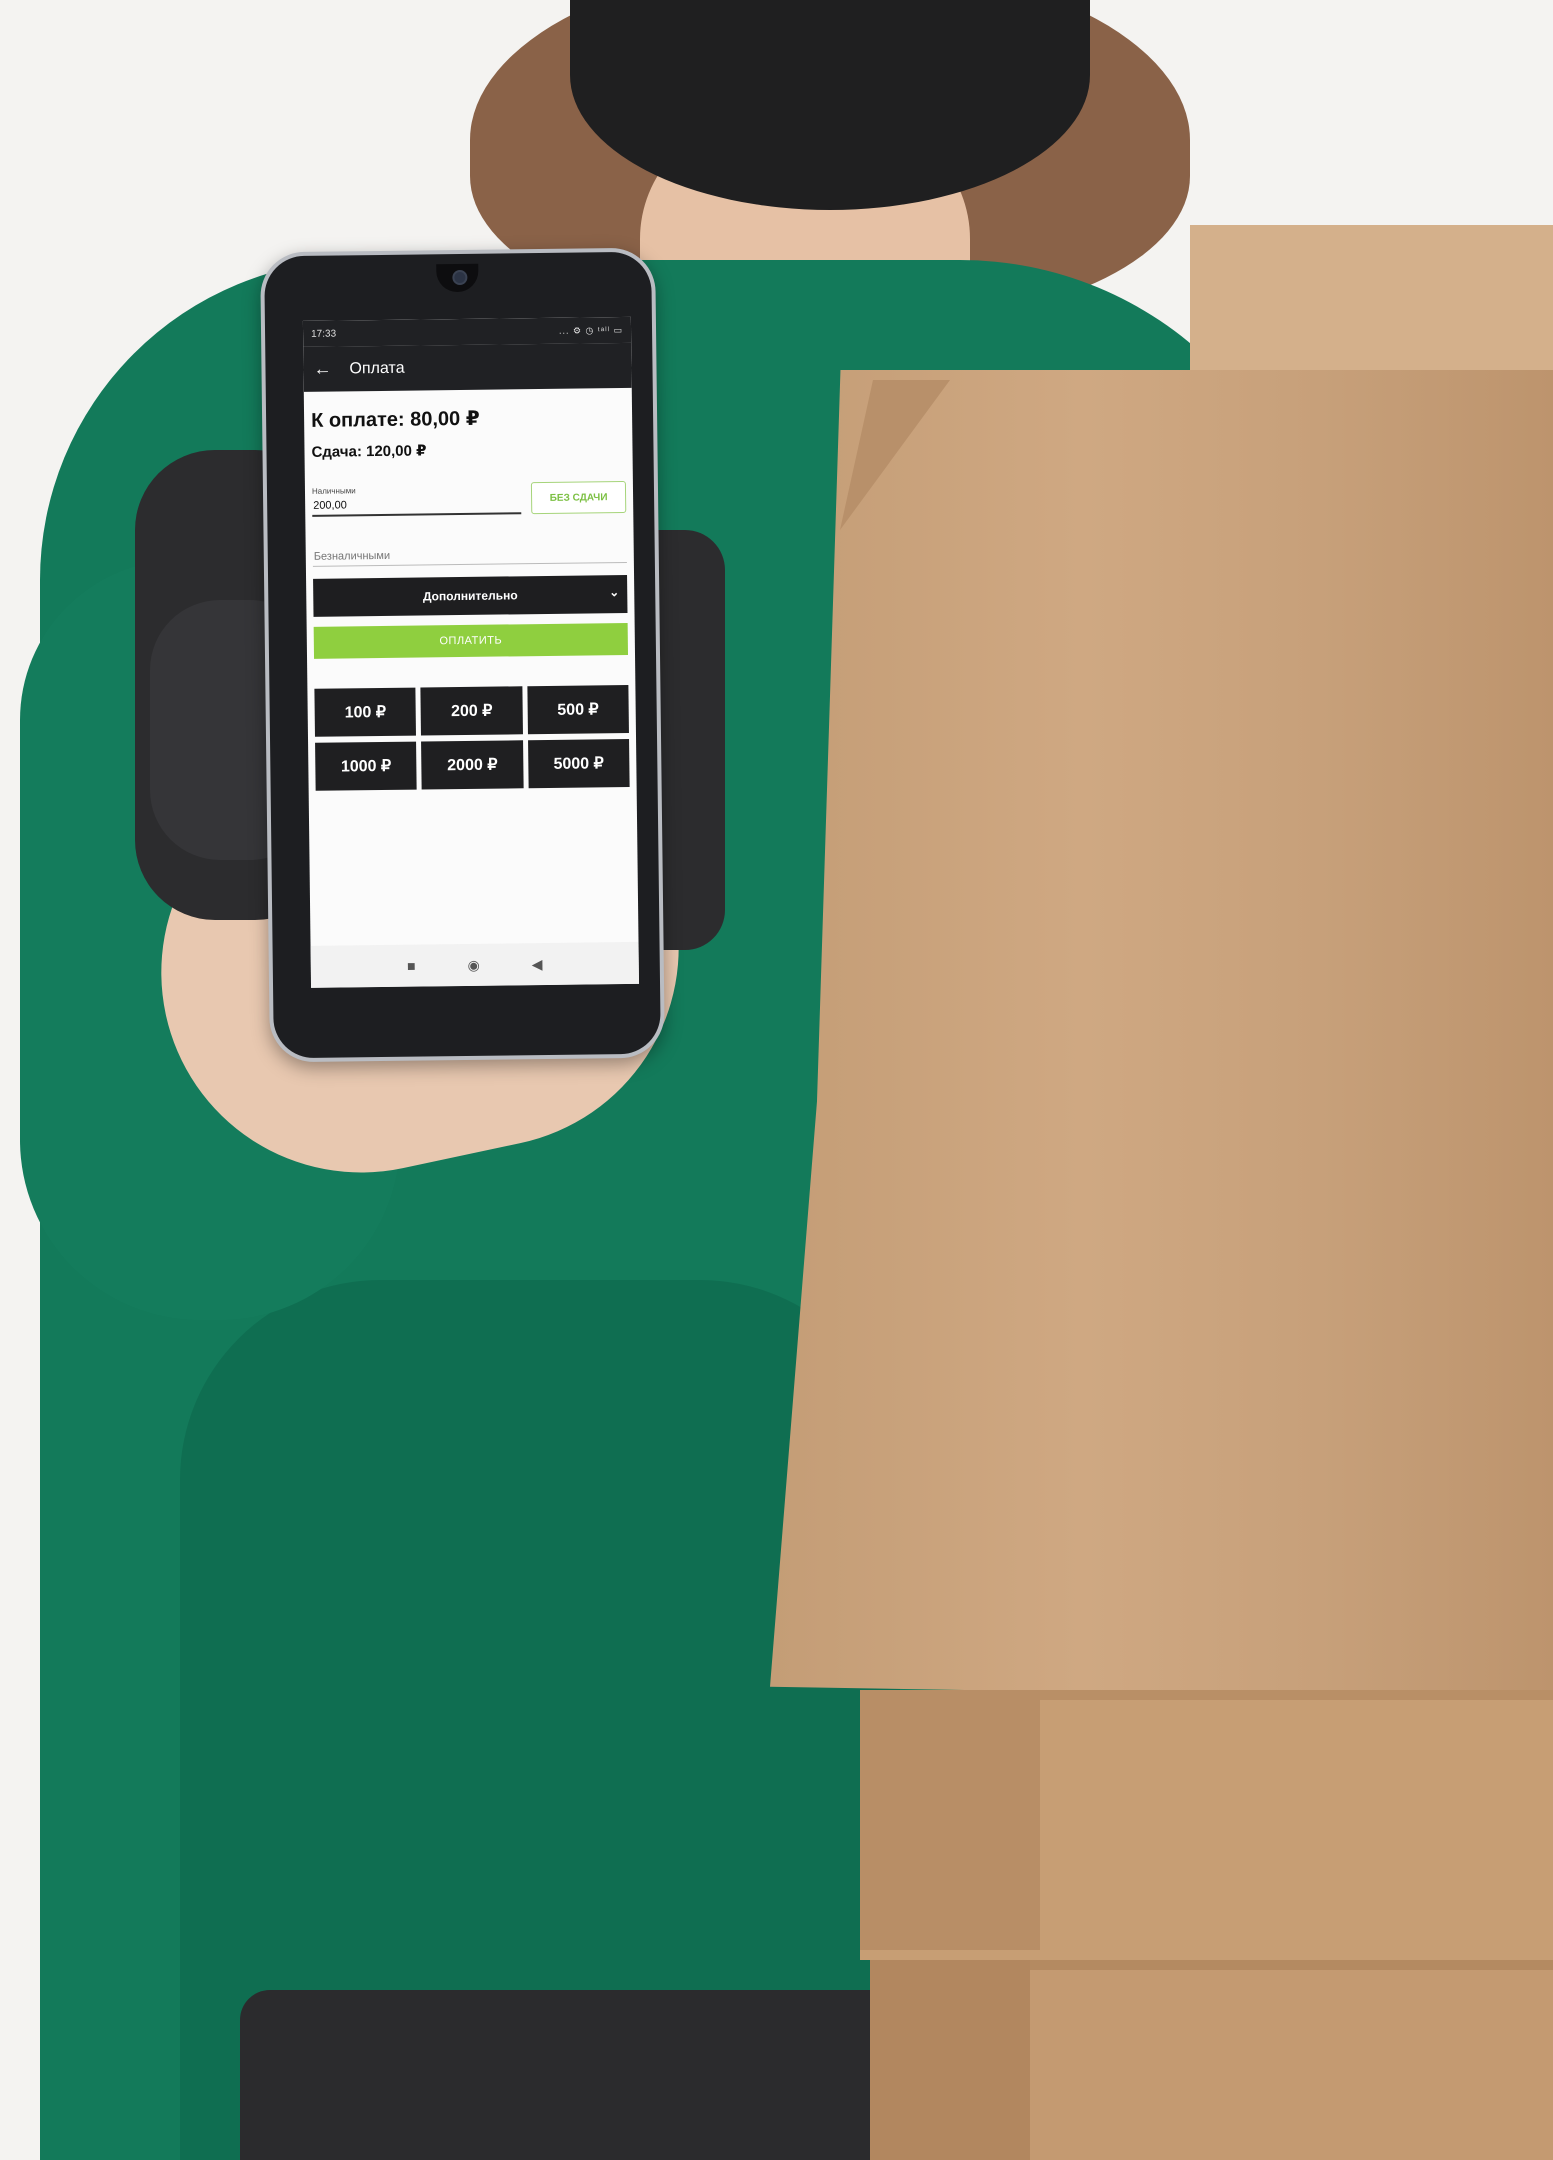 The image size is (1553, 2160). I want to click on quick-amount-100: 100 ₽, so click(365, 712).